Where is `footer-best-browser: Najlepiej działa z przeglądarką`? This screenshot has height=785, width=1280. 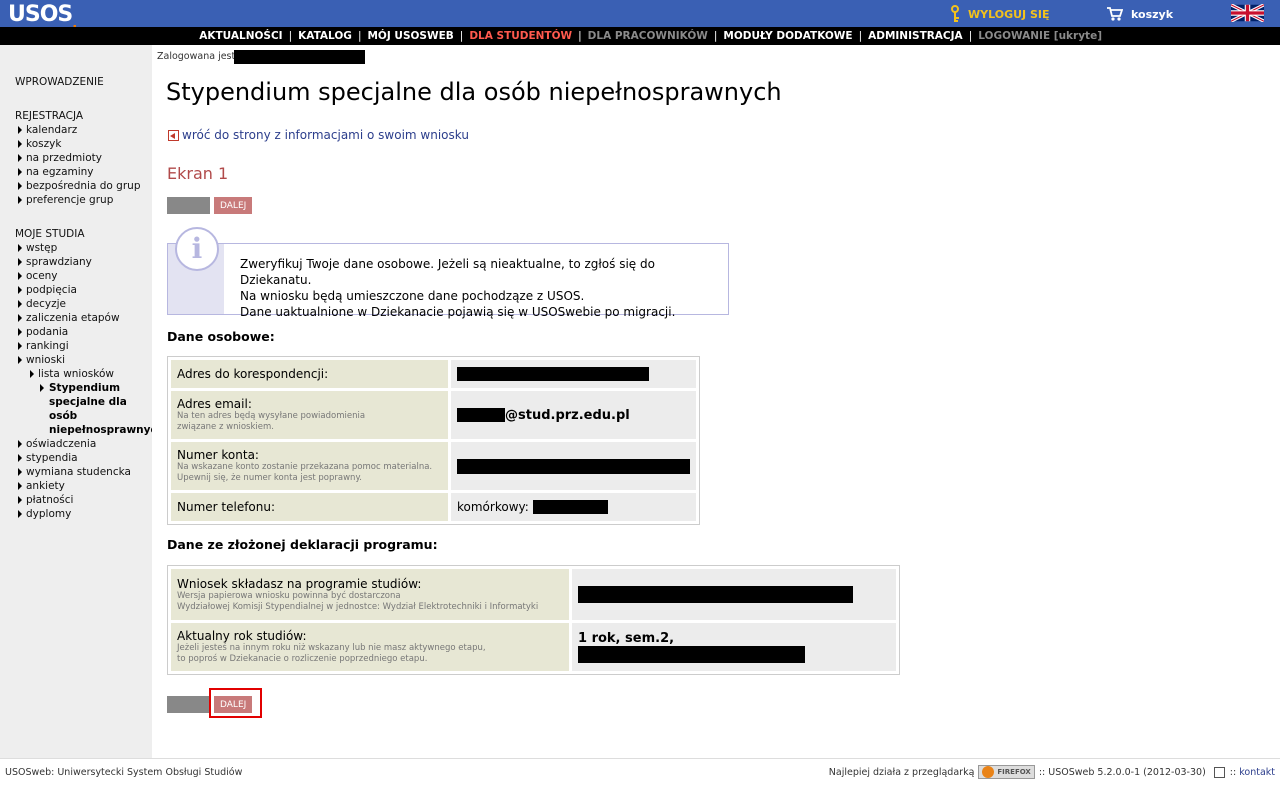 footer-best-browser: Najlepiej działa z przeglądarką is located at coordinates (901, 772).